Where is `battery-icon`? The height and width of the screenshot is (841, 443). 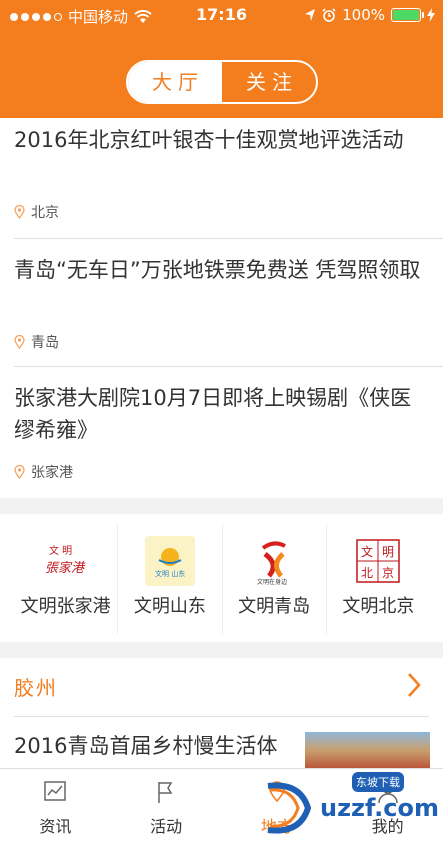 battery-icon is located at coordinates (407, 15).